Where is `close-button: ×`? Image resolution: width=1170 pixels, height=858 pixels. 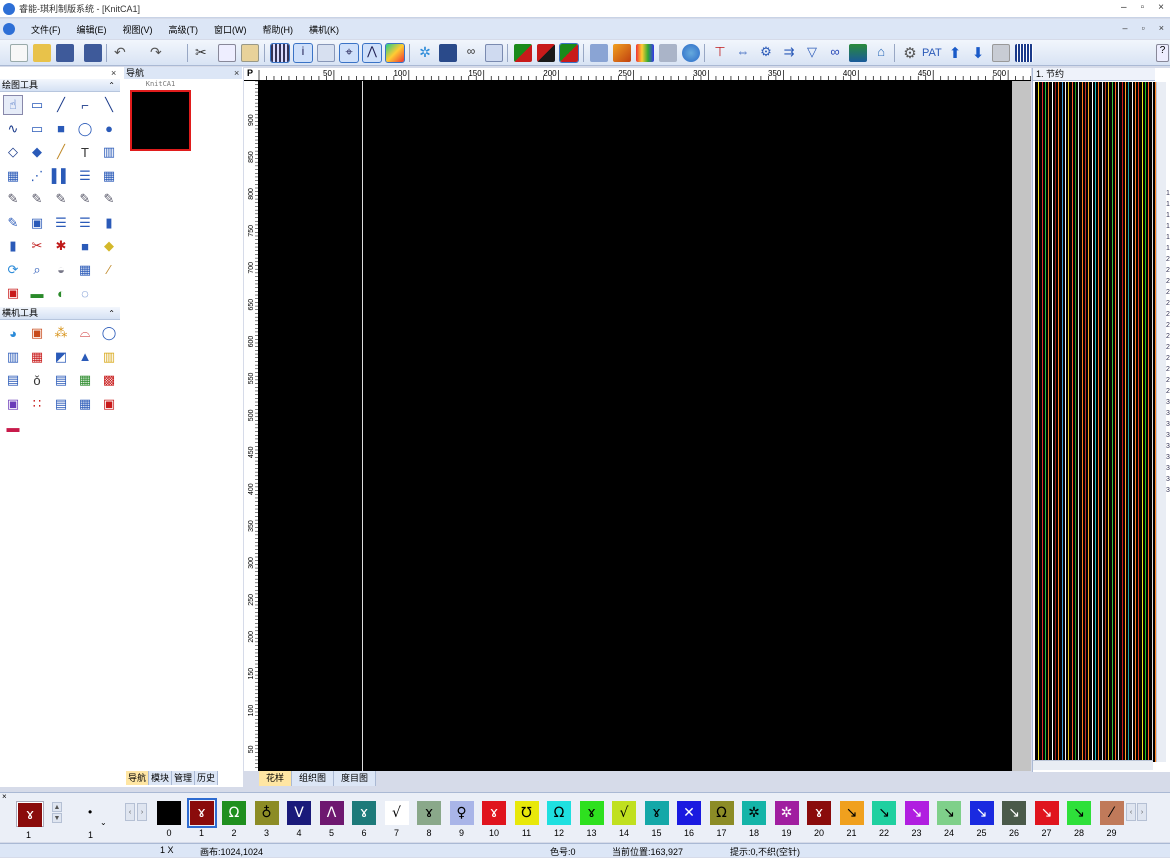 close-button: × is located at coordinates (1161, 7).